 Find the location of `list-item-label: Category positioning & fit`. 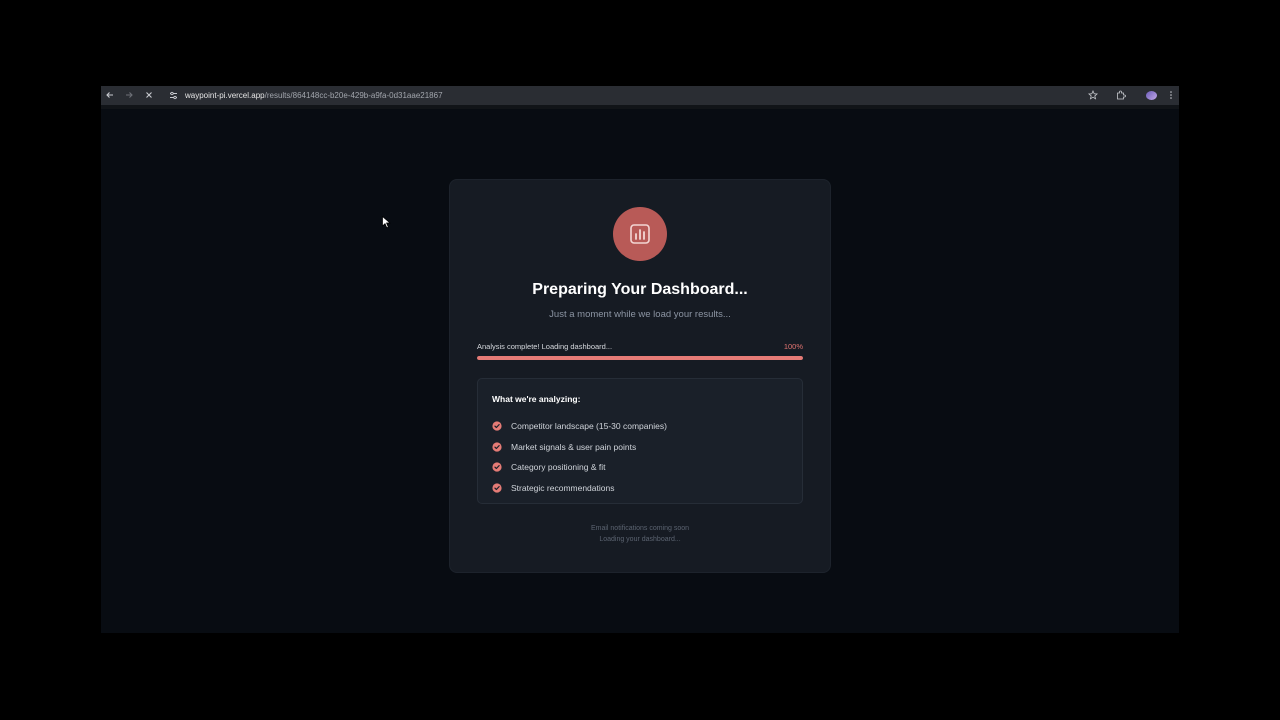

list-item-label: Category positioning & fit is located at coordinates (558, 467).